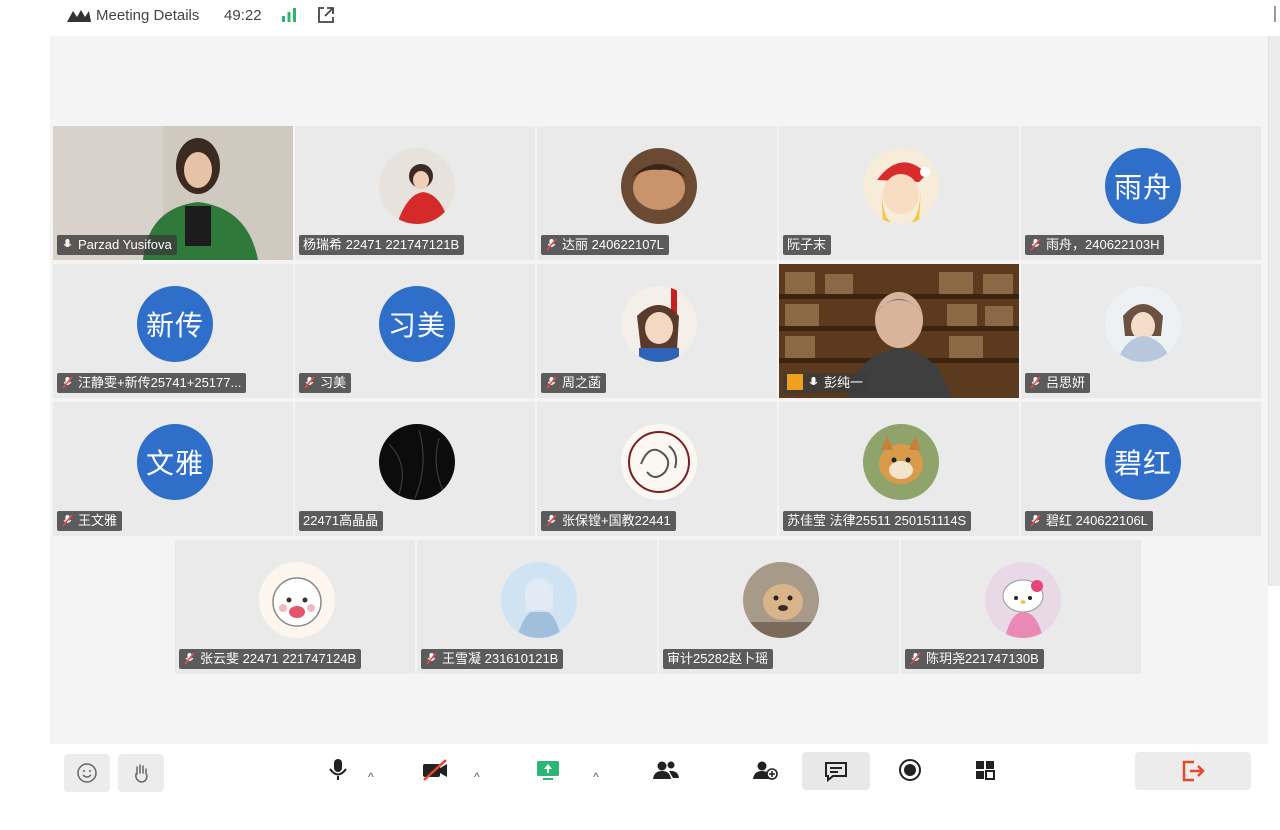 Image resolution: width=1280 pixels, height=830 pixels. What do you see at coordinates (1275, 14) in the screenshot?
I see `window-edge` at bounding box center [1275, 14].